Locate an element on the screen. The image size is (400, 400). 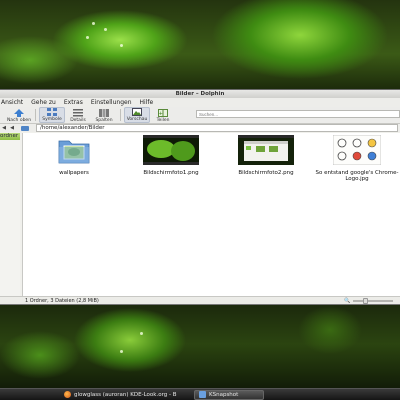
split-icon: + is located at coordinates (163, 113).